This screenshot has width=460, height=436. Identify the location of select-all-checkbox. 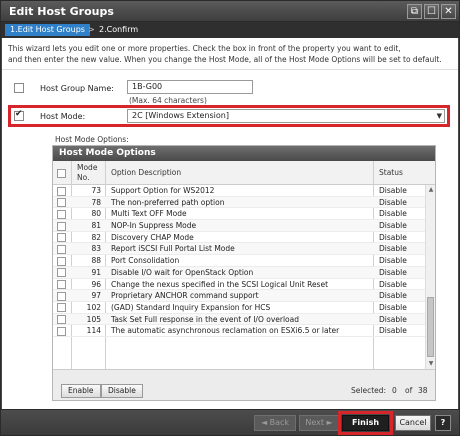
(61, 173).